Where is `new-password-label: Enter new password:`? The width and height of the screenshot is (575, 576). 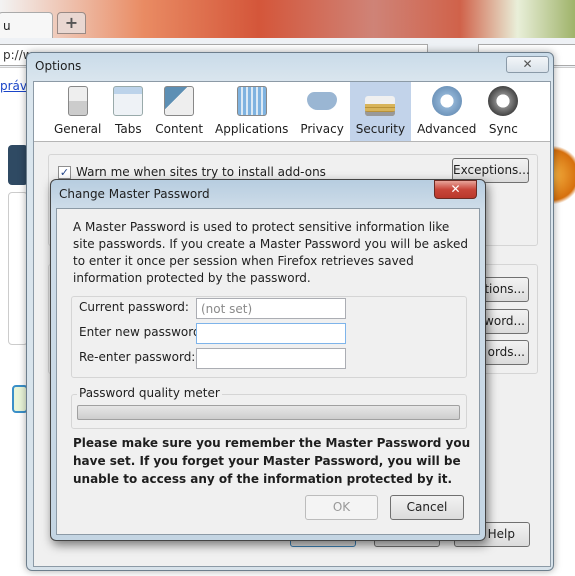 new-password-label: Enter new password: is located at coordinates (142, 332).